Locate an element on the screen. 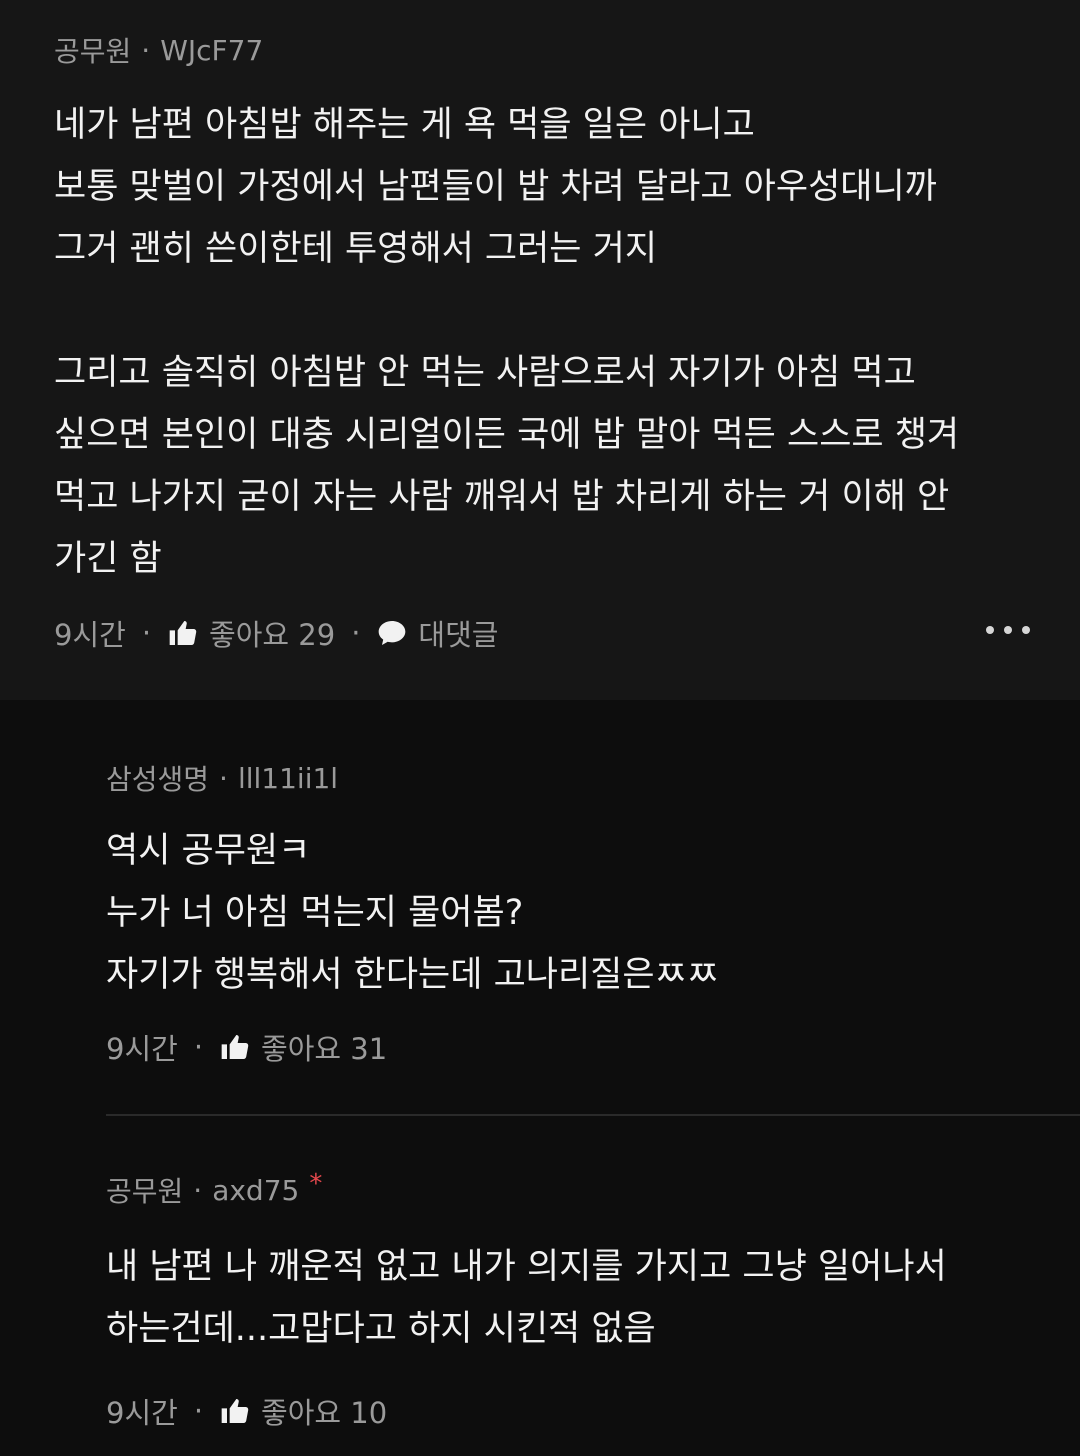  comment-line: 먹고 나가지 굳이 자는 사람 깨워서 밥 차리게 하는 거 이해 안 is located at coordinates (502, 497).